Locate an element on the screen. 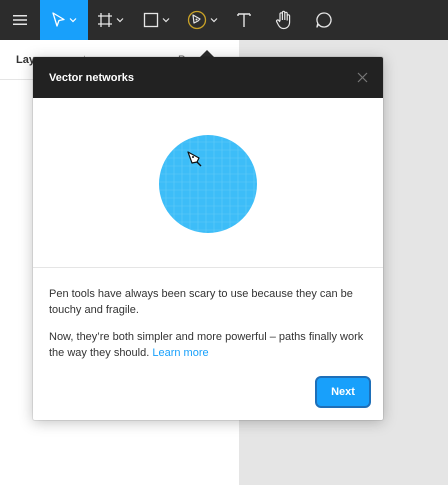 The width and height of the screenshot is (448, 485). vector-circle-illustration is located at coordinates (208, 184).